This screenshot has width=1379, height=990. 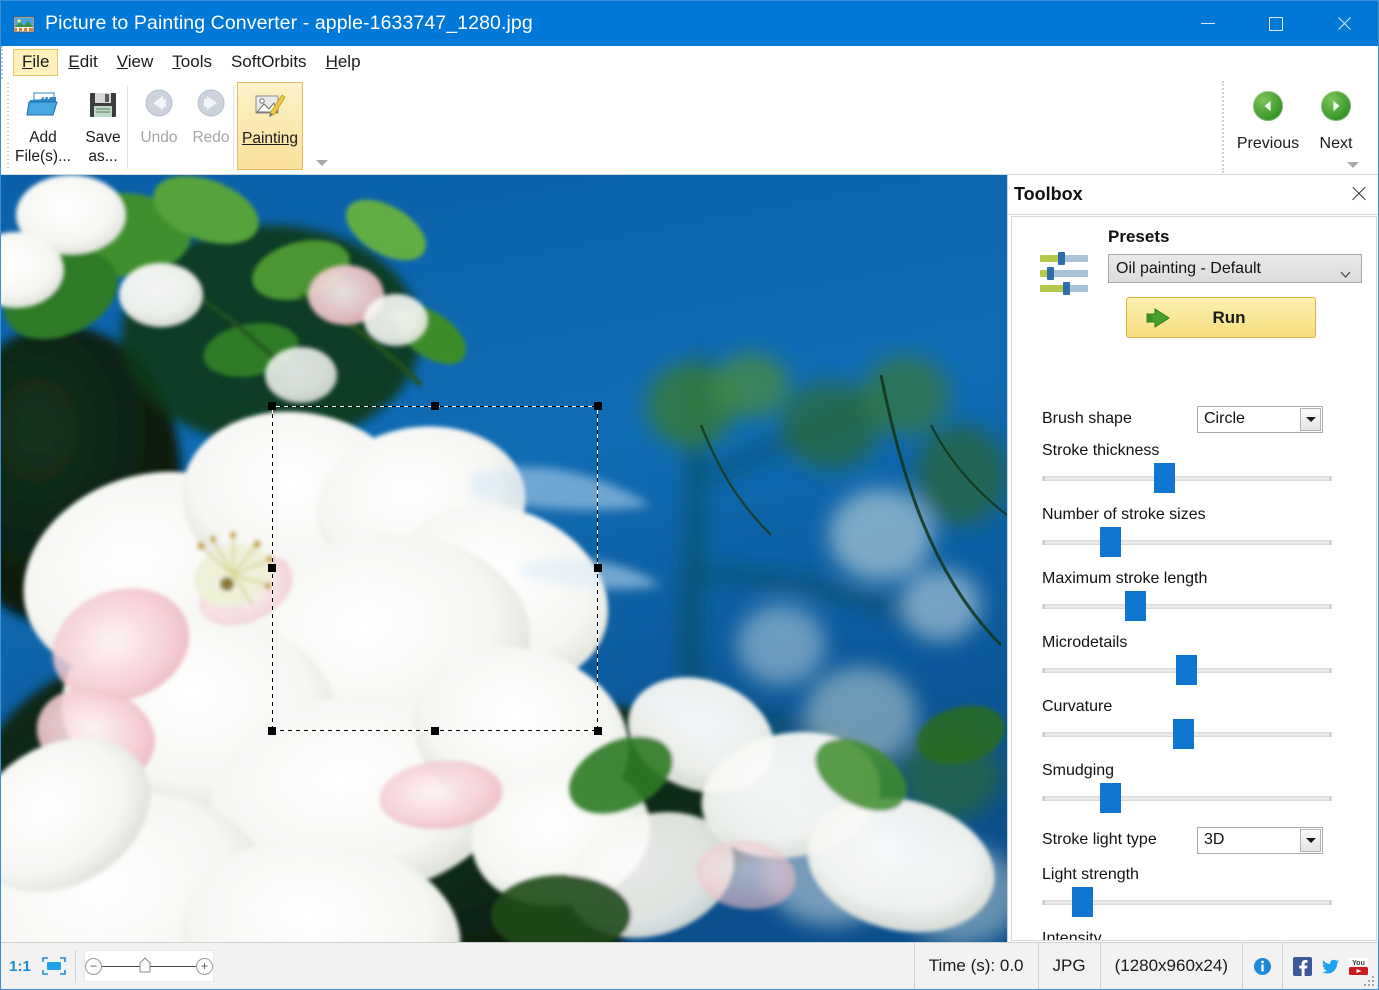 What do you see at coordinates (135, 62) in the screenshot?
I see `menu-item-view: View` at bounding box center [135, 62].